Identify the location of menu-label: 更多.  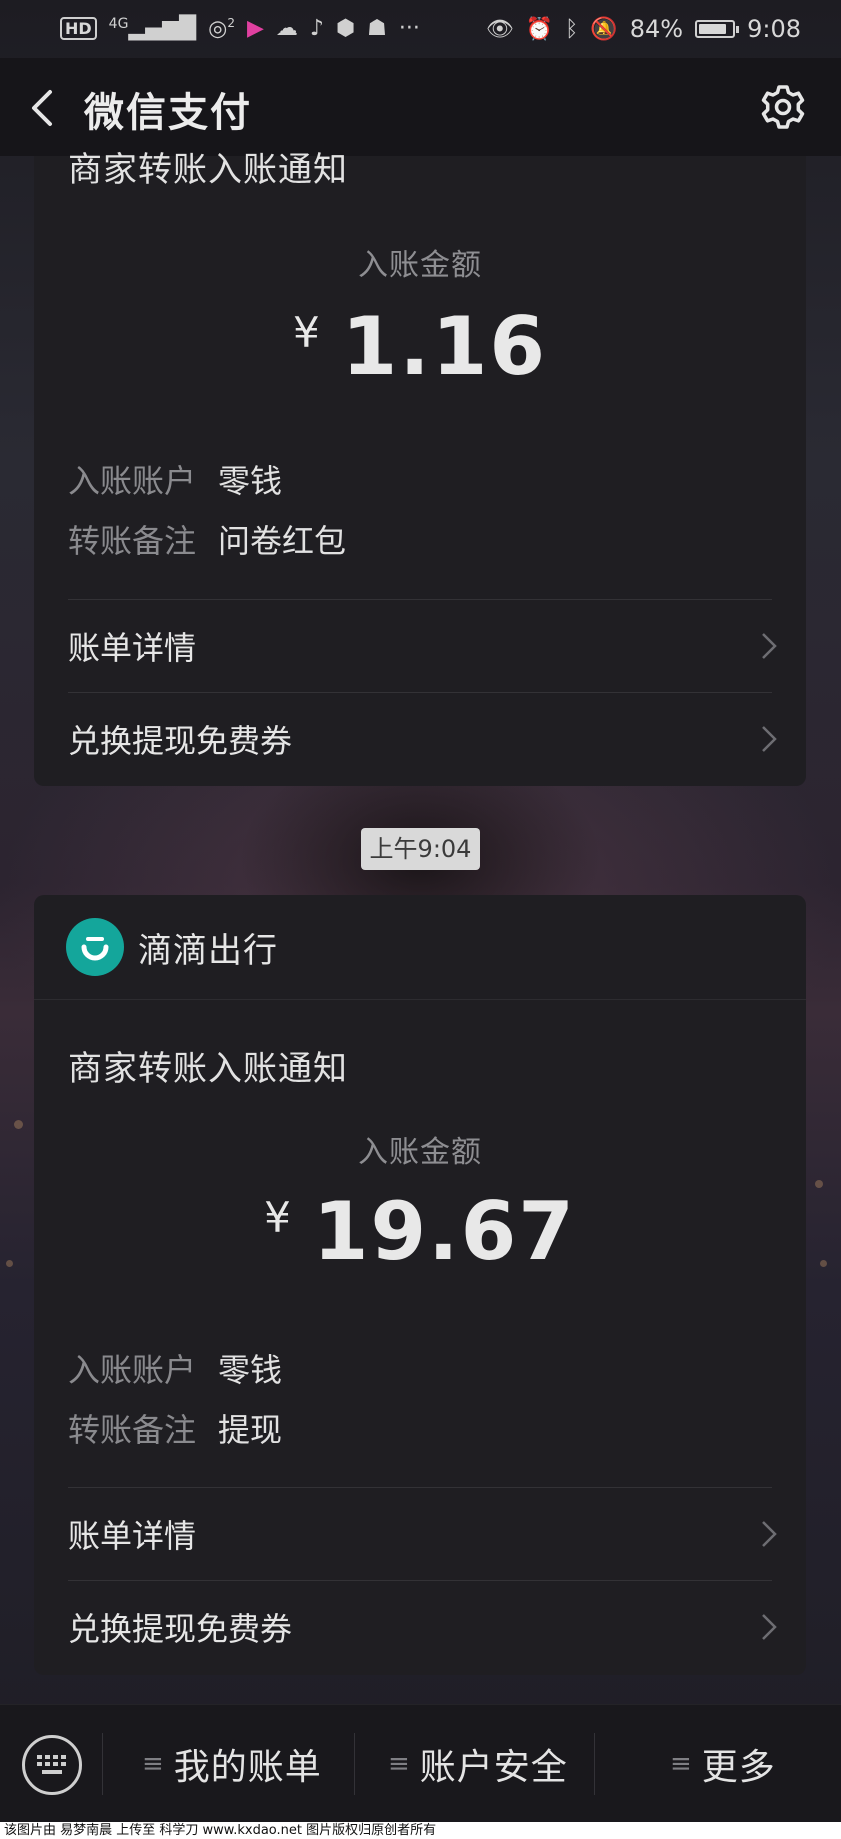
(738, 1767).